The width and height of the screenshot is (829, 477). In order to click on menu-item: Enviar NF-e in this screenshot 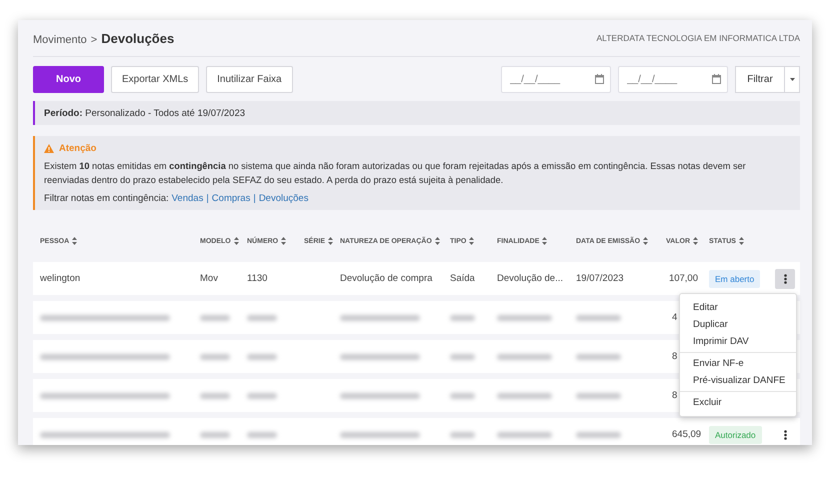, I will do `click(738, 363)`.